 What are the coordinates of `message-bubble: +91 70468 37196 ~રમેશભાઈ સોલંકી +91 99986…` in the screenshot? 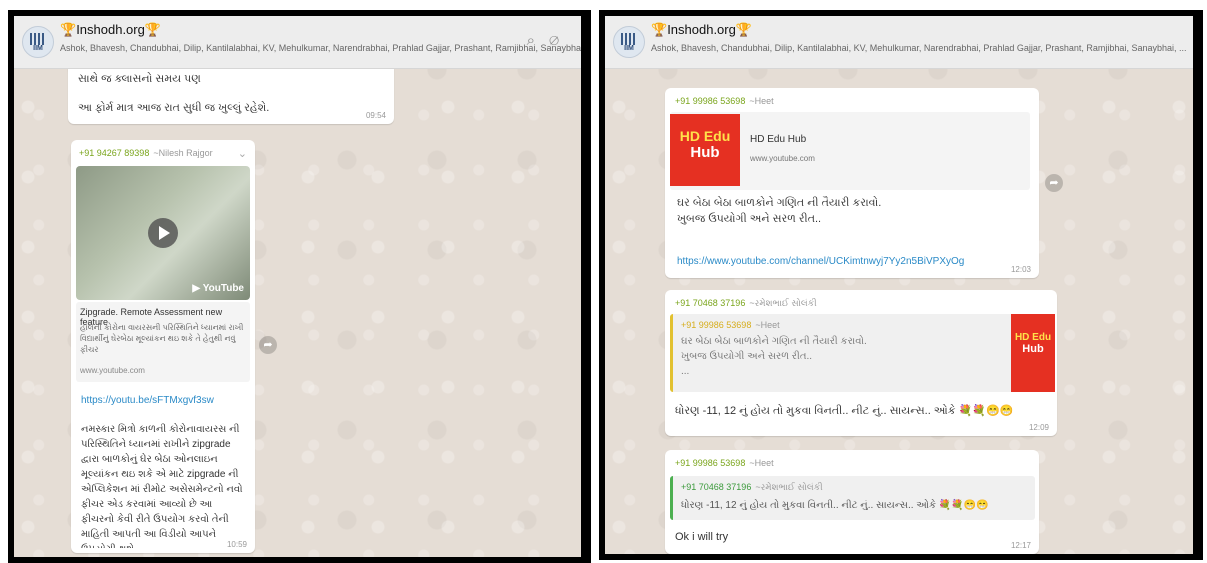 It's located at (861, 363).